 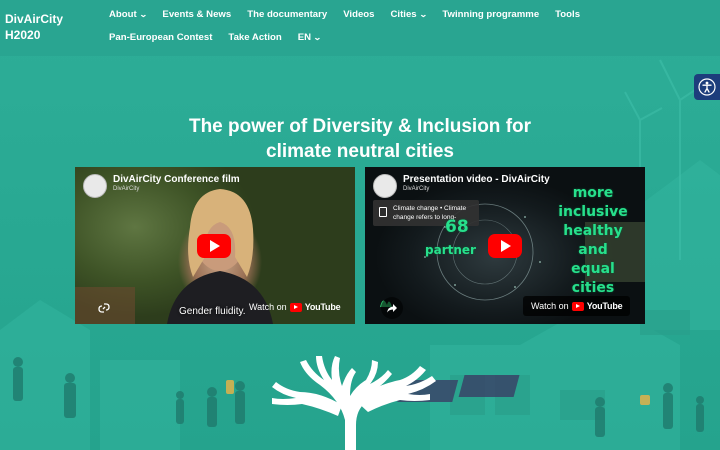 What do you see at coordinates (403, 14) in the screenshot?
I see `nav-item-label: Cities` at bounding box center [403, 14].